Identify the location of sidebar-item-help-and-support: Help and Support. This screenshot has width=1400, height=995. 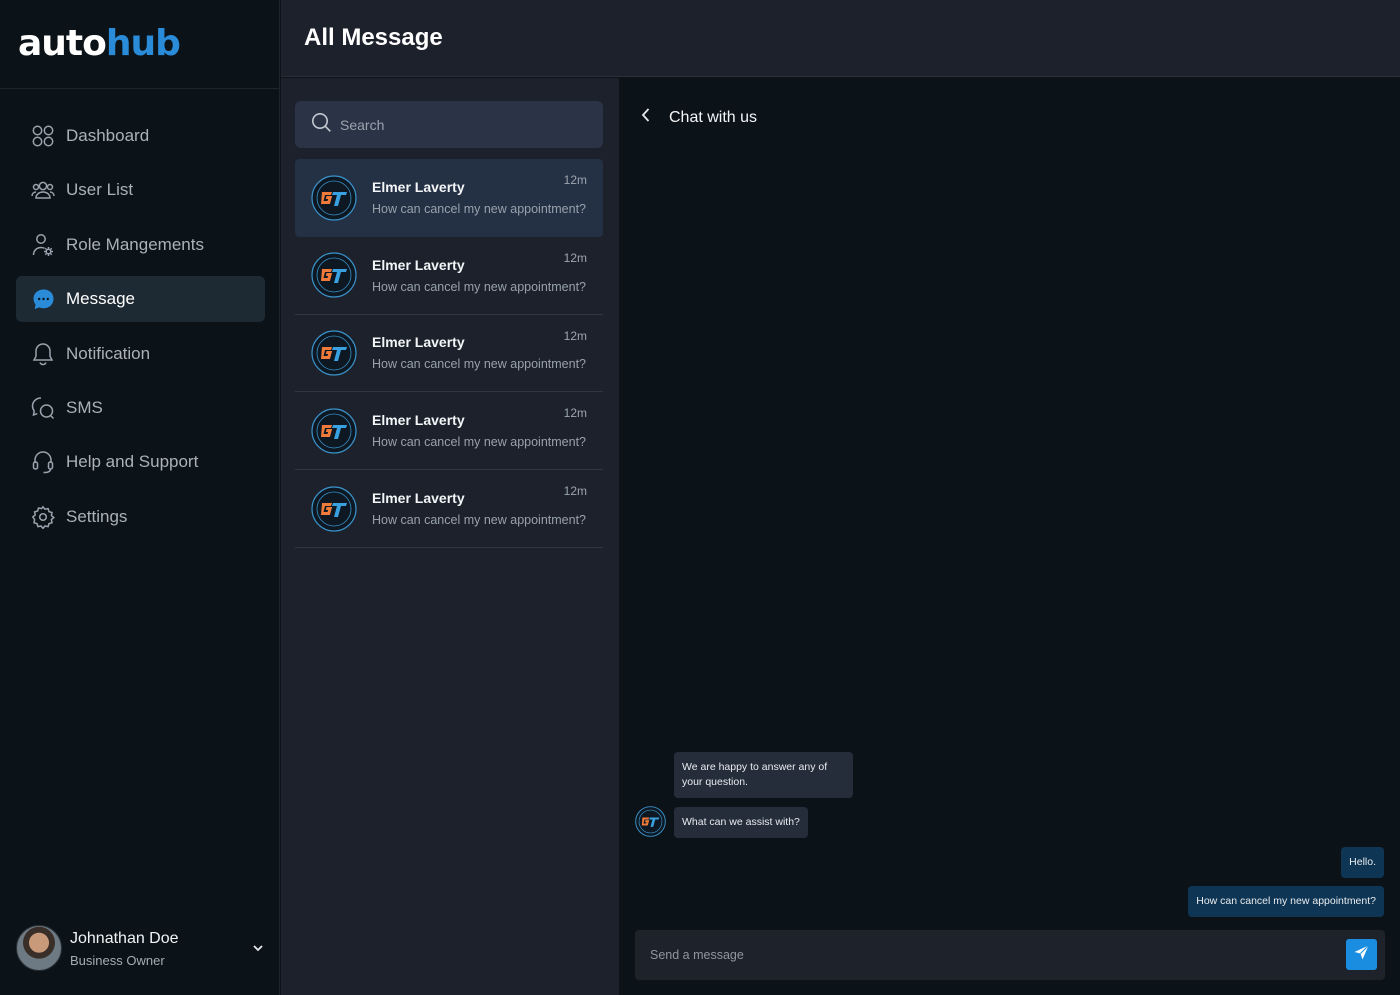
(140, 462).